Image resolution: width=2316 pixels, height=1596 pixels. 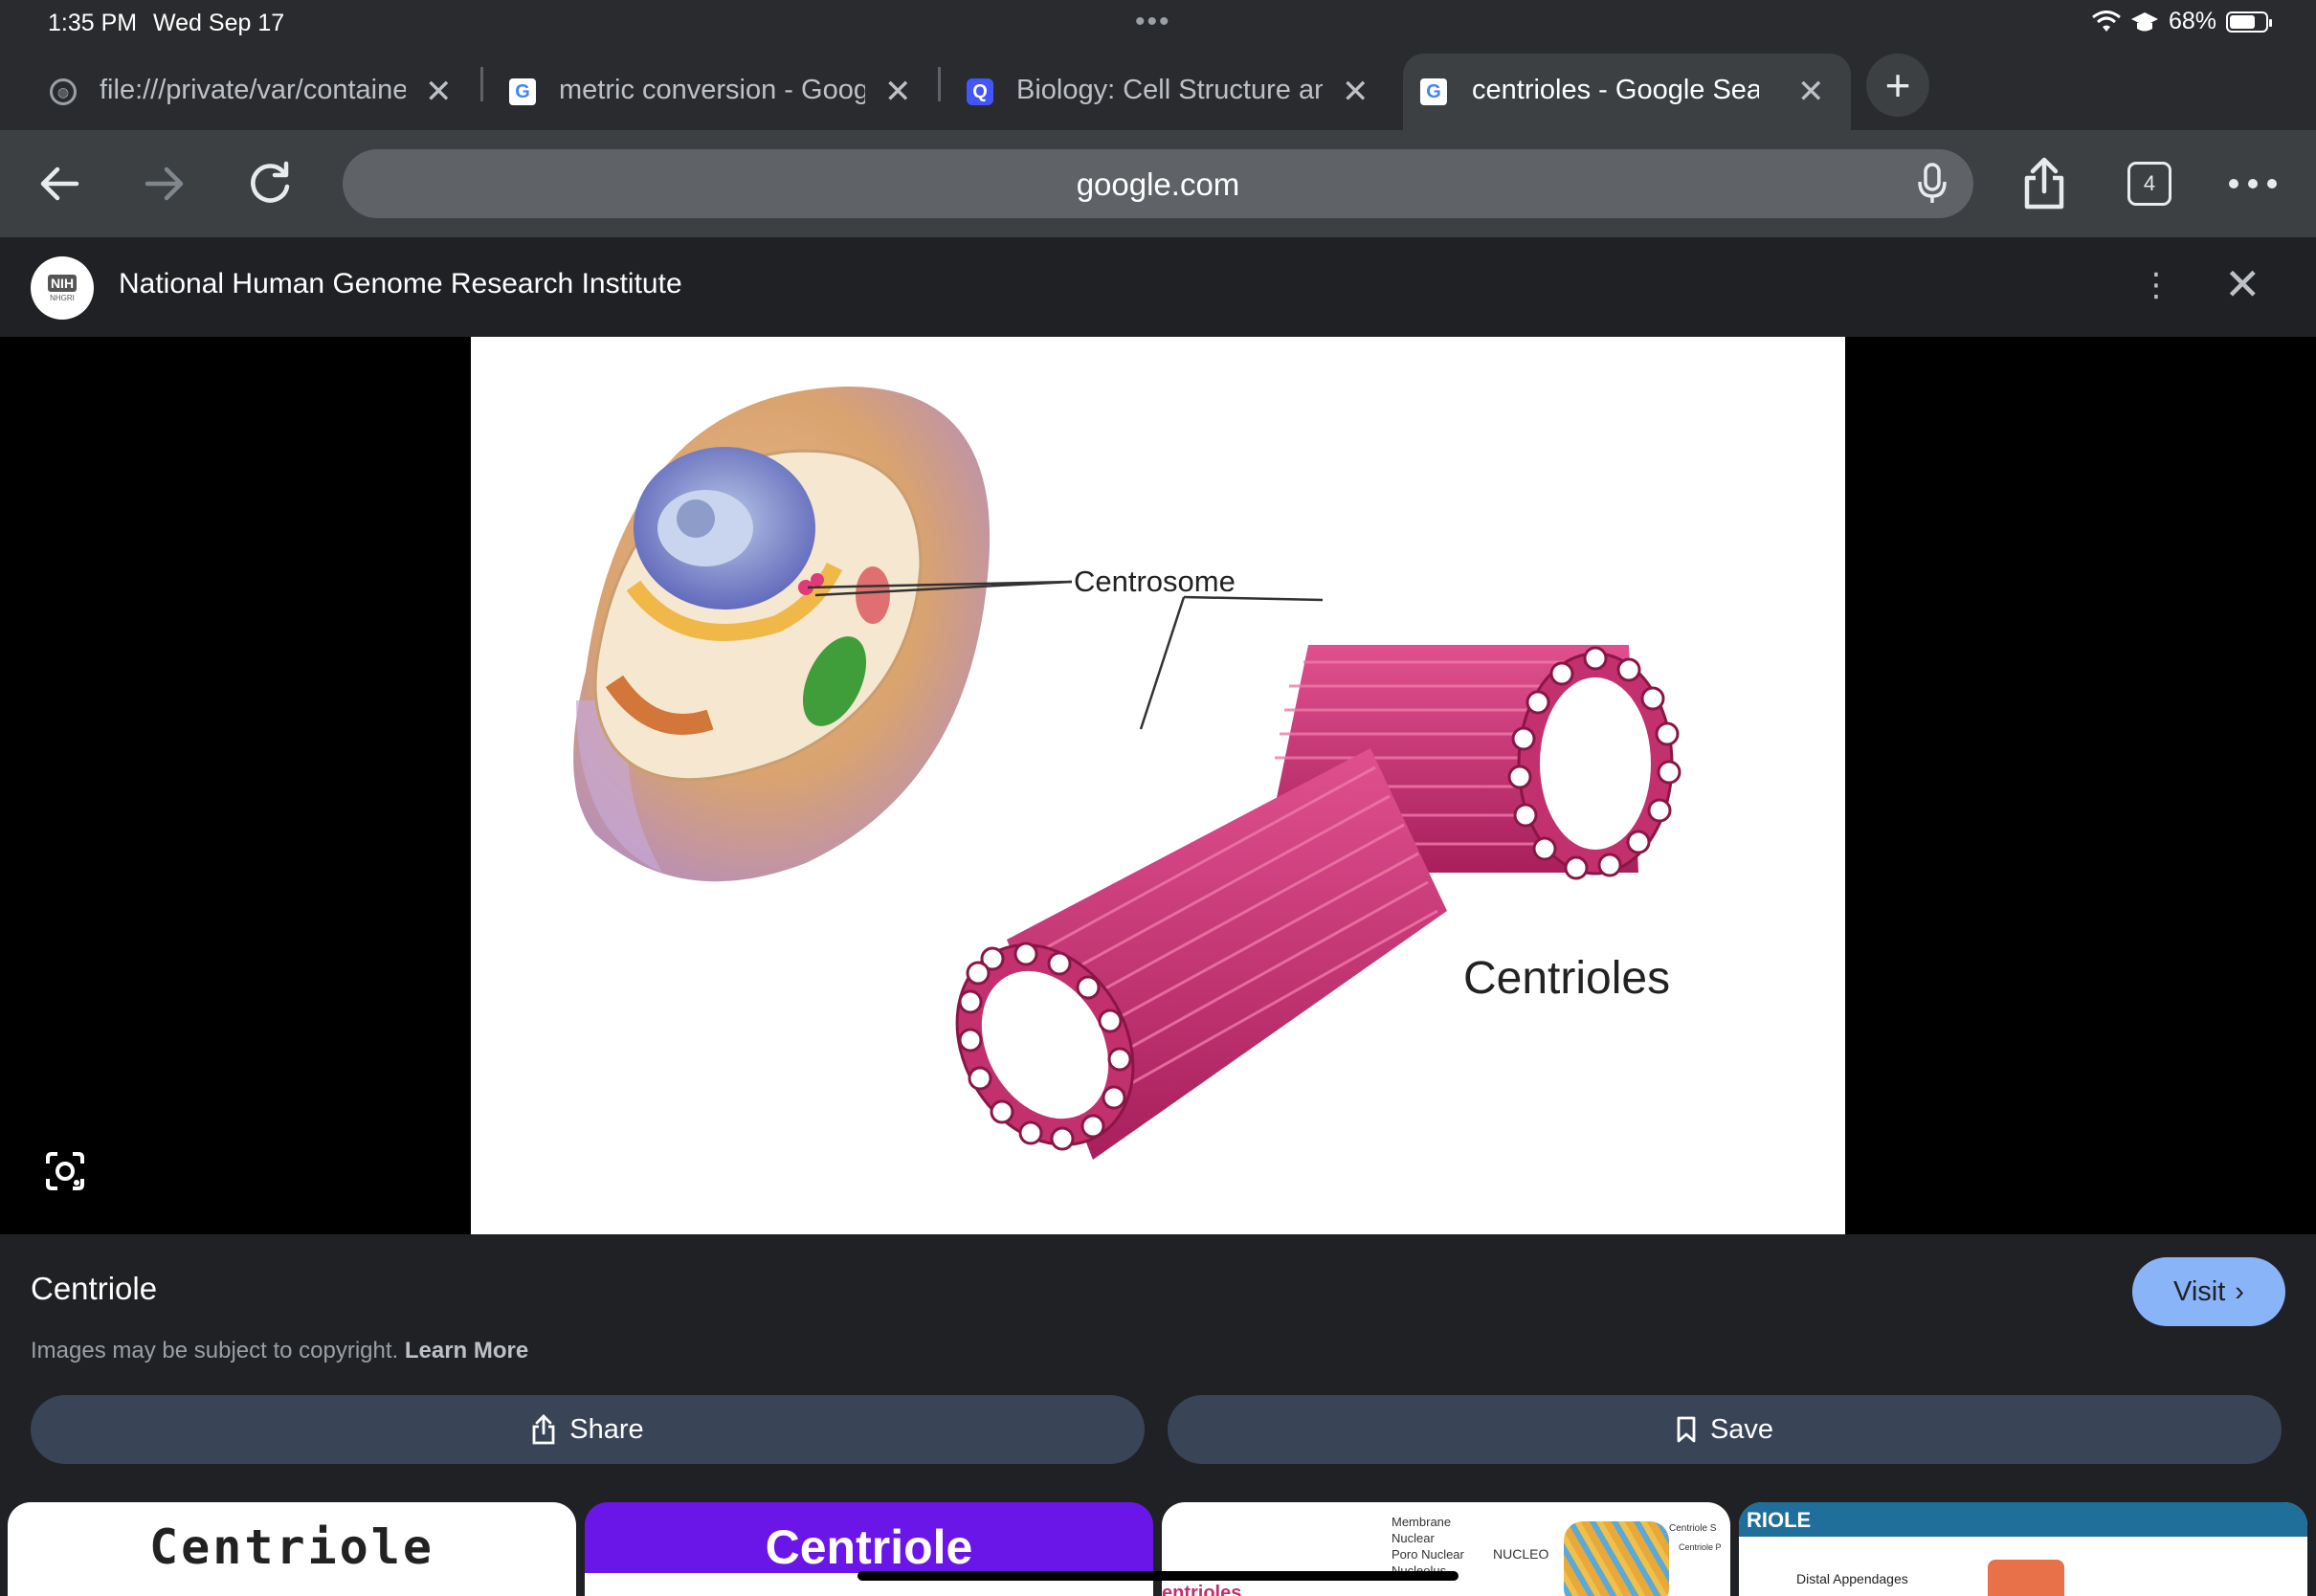 I want to click on thumb-label: Centriole S, so click(x=1693, y=1529).